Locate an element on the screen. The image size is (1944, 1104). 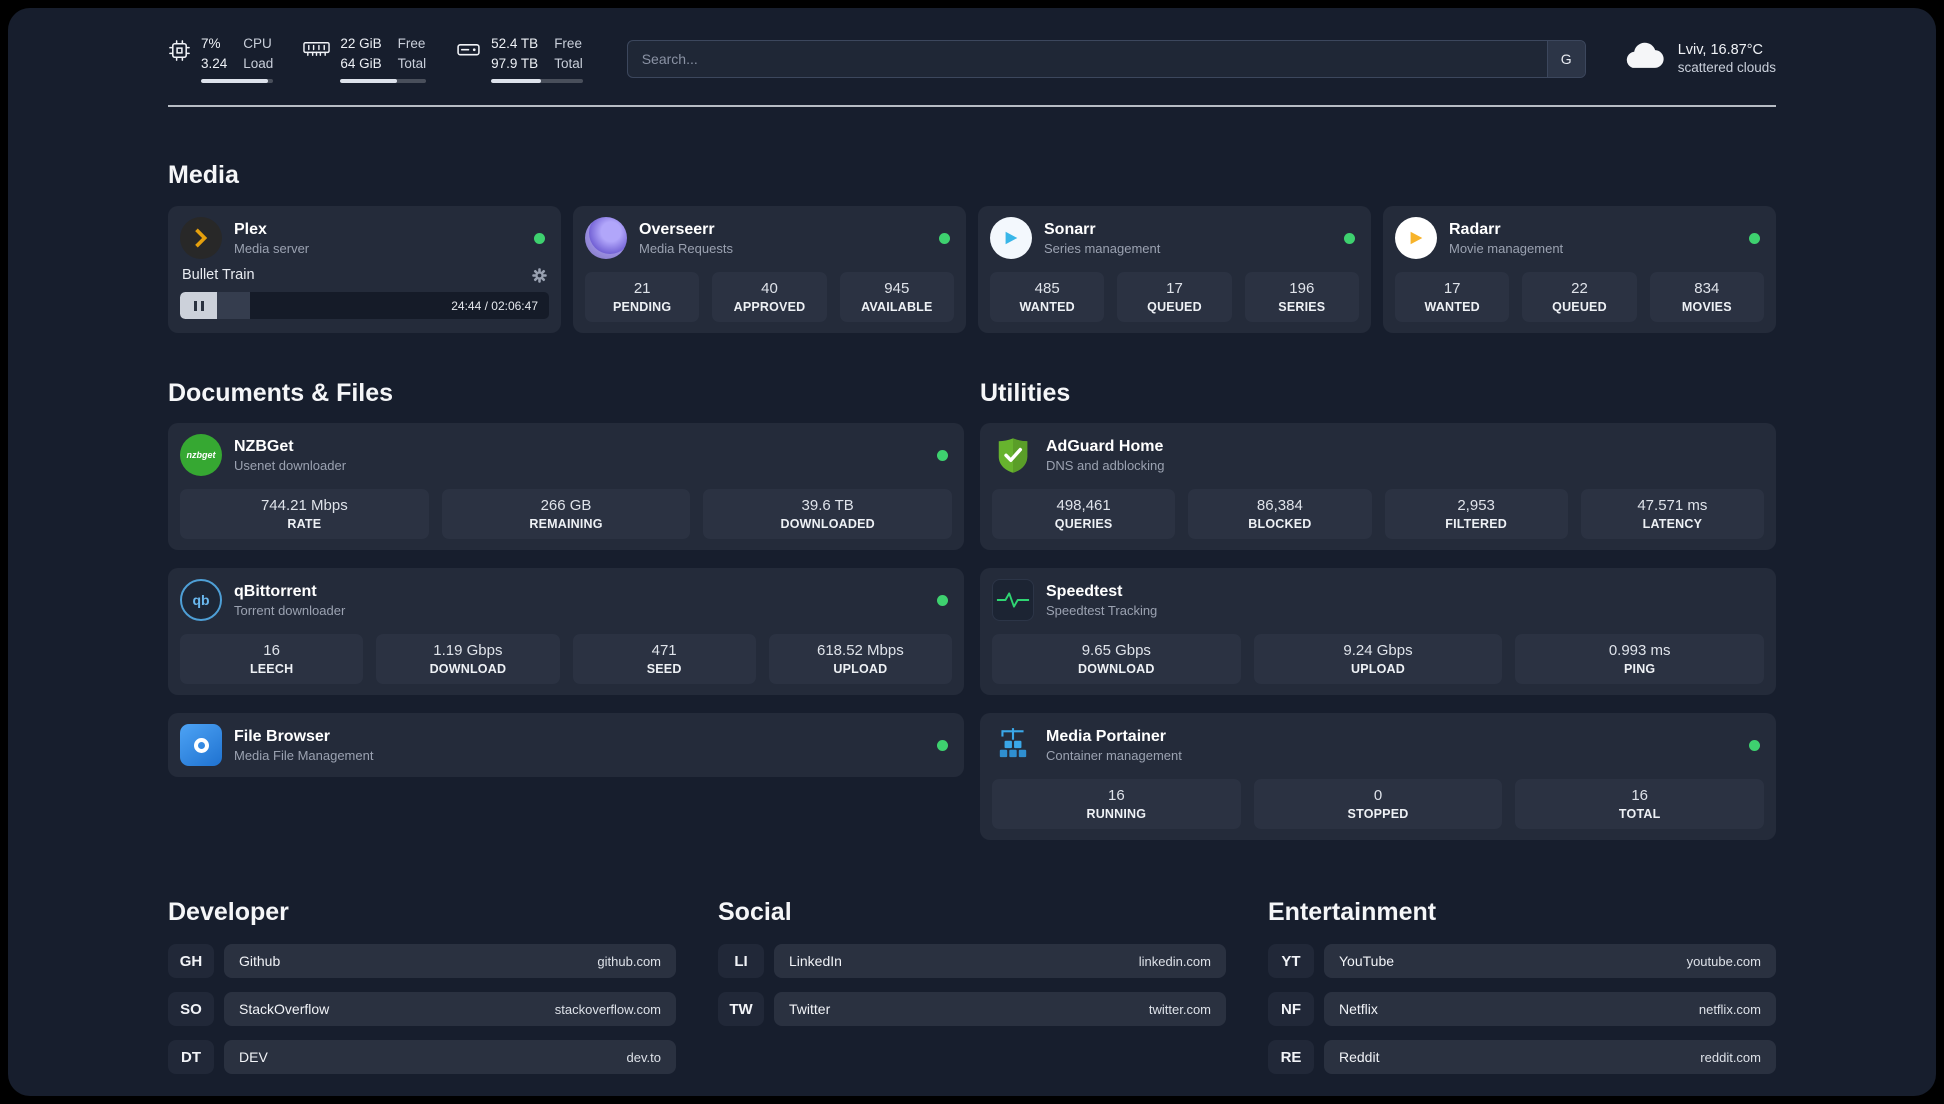
cpu-load-value: 3.24 is located at coordinates (214, 63).